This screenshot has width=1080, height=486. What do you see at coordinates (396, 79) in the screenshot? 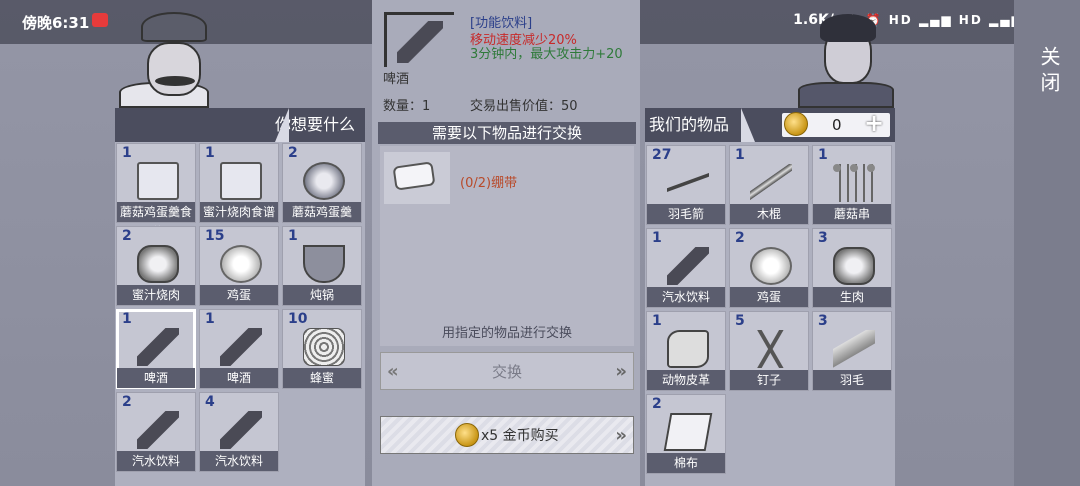
I see `selected-item-name: 啤酒` at bounding box center [396, 79].